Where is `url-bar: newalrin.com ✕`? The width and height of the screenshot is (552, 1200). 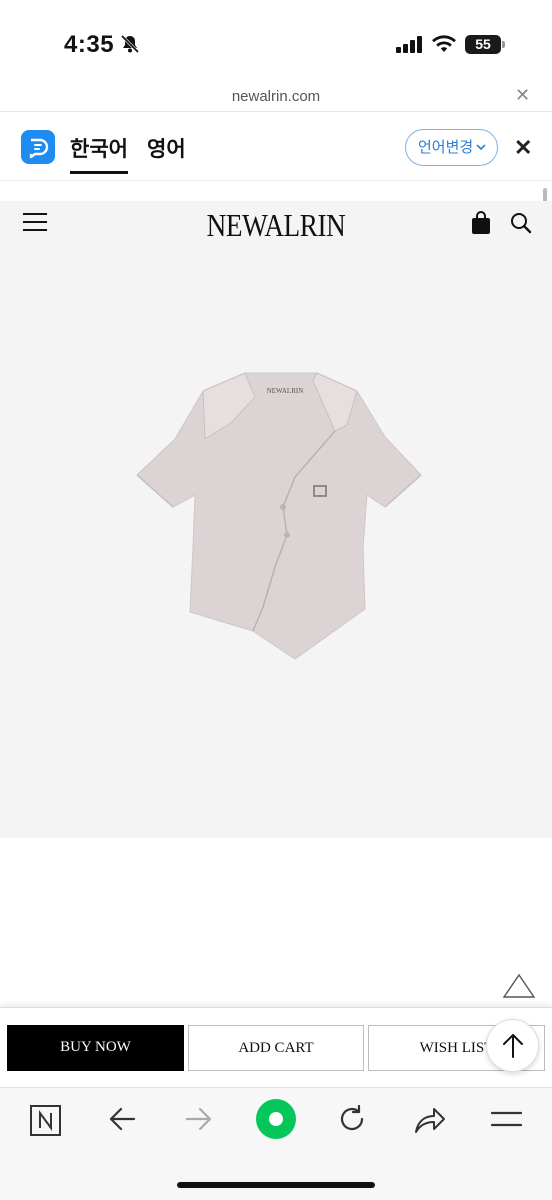 url-bar: newalrin.com ✕ is located at coordinates (276, 96).